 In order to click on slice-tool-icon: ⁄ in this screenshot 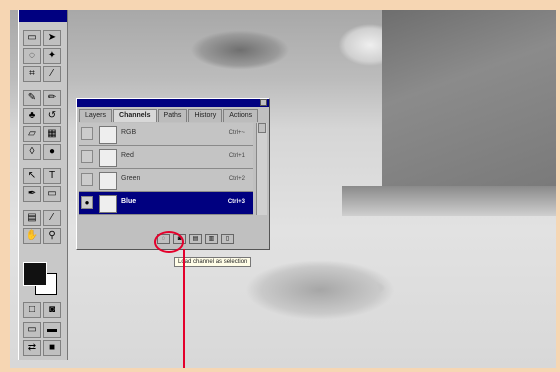, I will do `click(52, 74)`.